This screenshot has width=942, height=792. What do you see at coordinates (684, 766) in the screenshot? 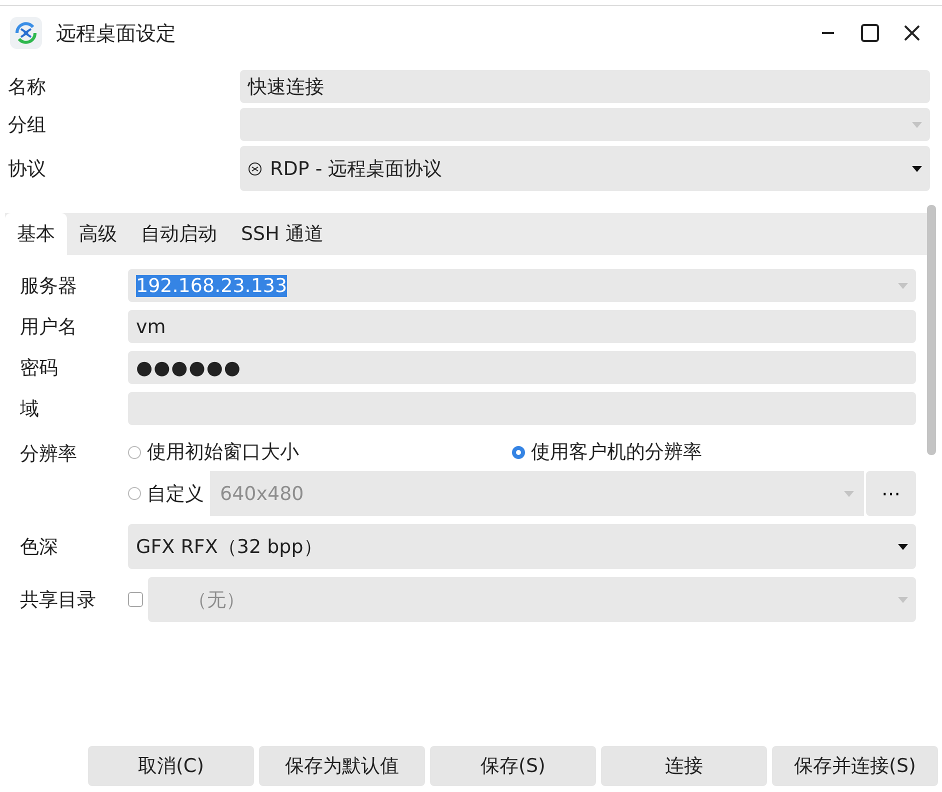
I see `dialog-button: 连接` at bounding box center [684, 766].